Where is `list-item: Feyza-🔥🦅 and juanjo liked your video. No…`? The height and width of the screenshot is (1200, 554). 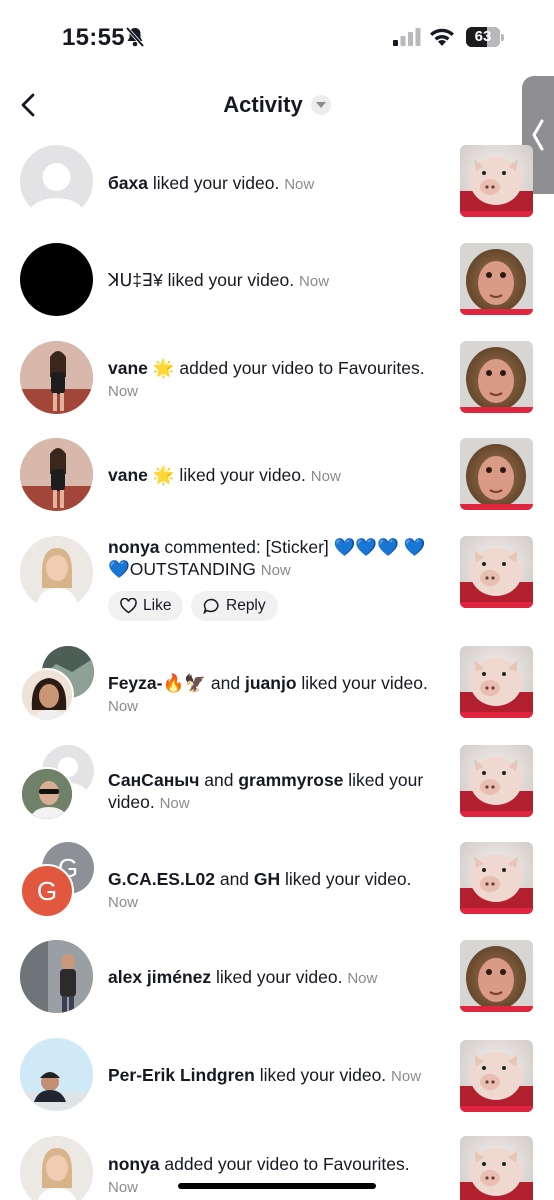
list-item: Feyza-🔥🦅 and juanjo liked your video. No… is located at coordinates (277, 696).